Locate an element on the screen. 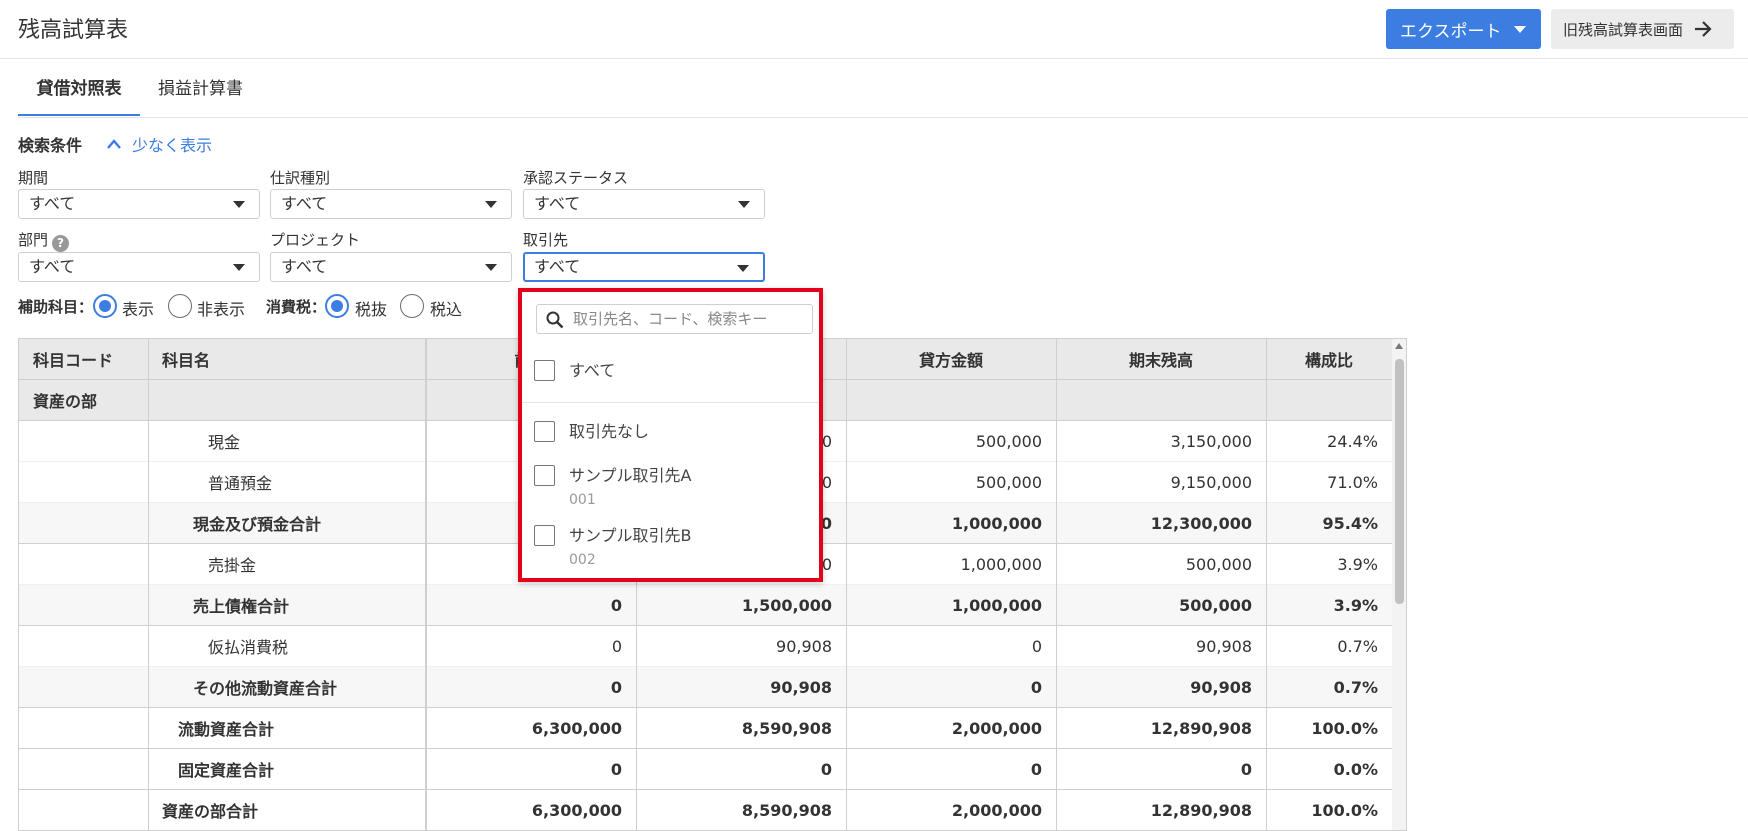  option-code: 001 is located at coordinates (582, 500).